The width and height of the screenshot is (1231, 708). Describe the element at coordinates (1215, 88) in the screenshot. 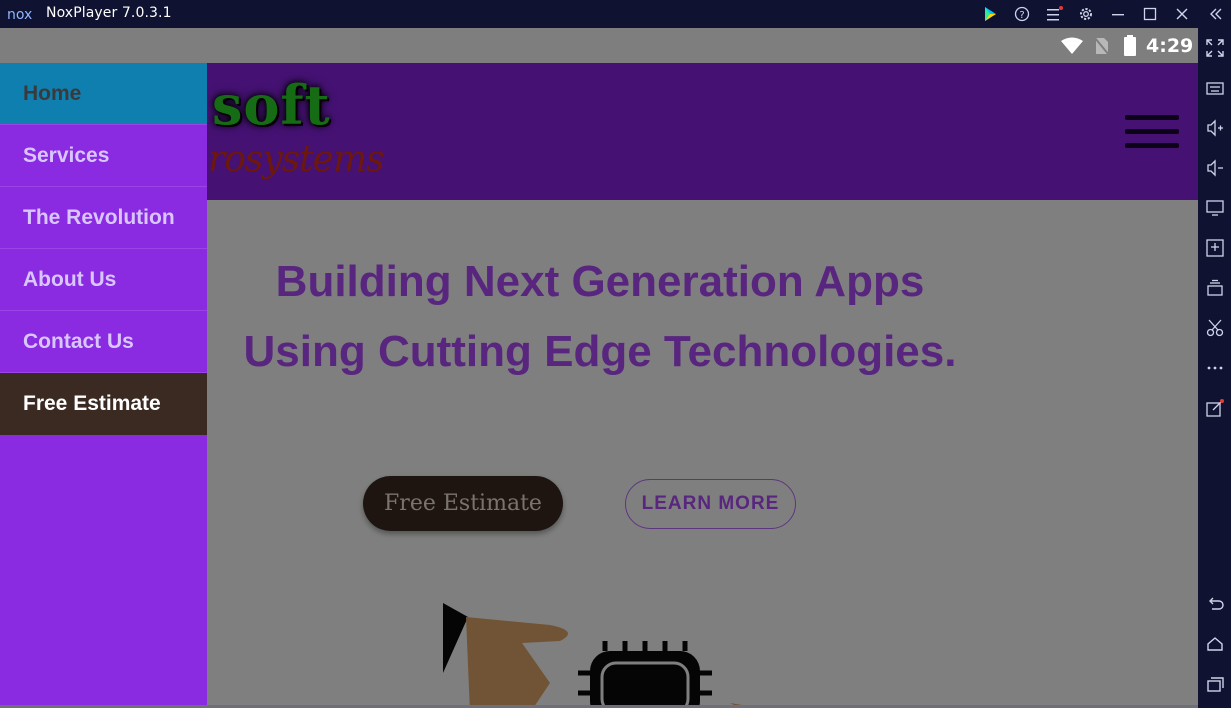

I see `keyboard-icon` at that location.